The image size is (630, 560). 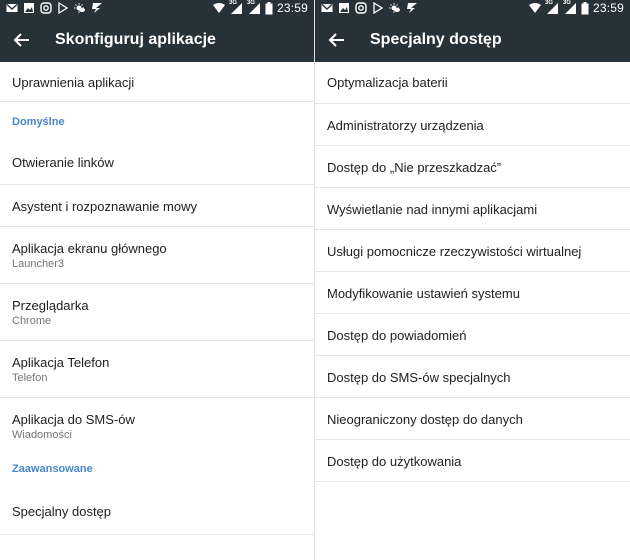 I want to click on list-item-do-not-disturb: Dostęp do „Nie przeszkadzać”, so click(x=472, y=167).